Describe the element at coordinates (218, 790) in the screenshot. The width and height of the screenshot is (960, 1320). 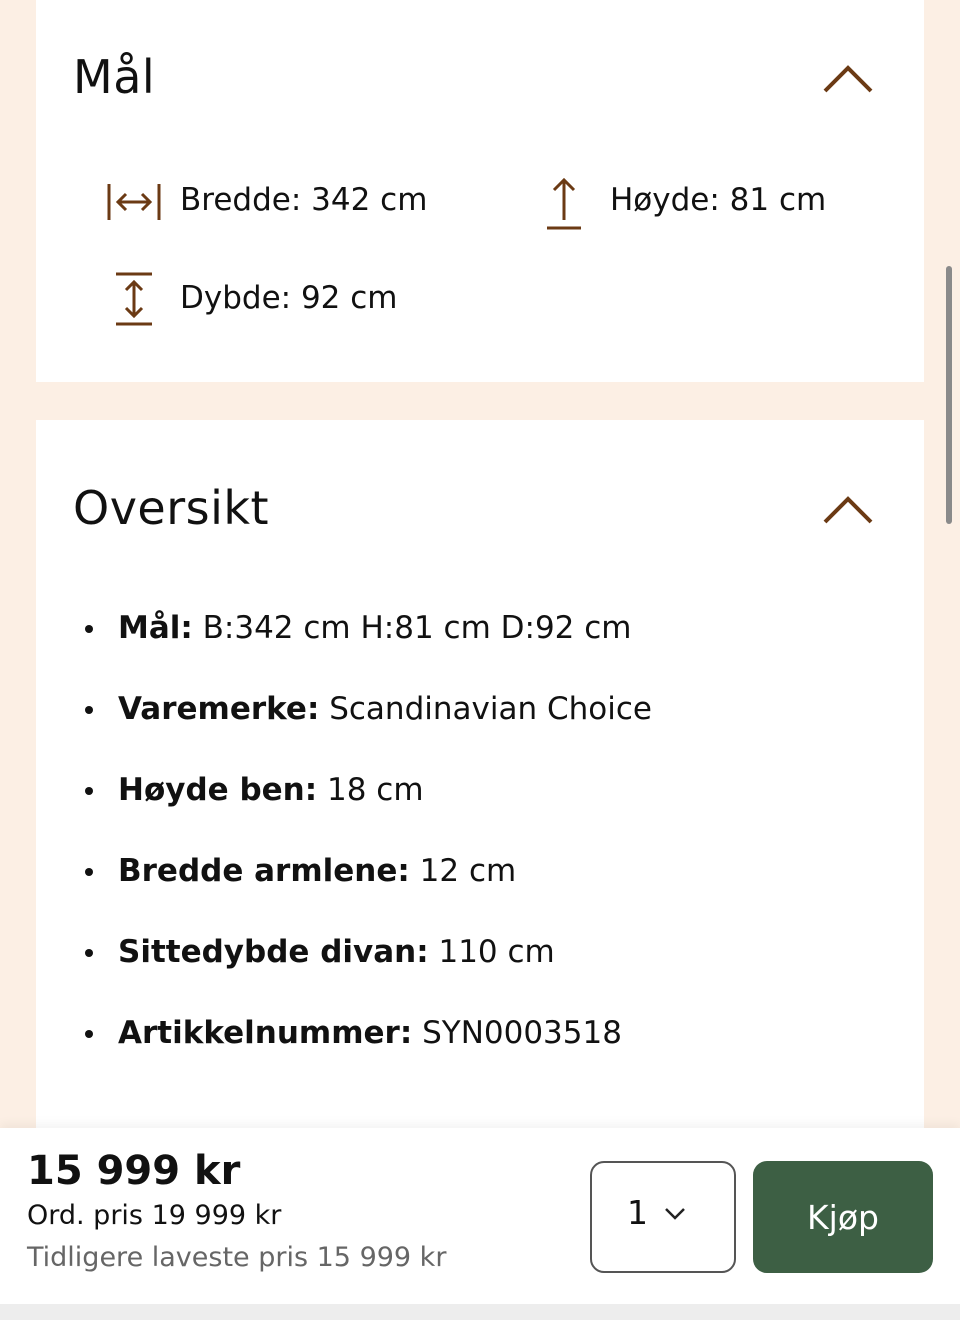
I see `spec-key: Høyde ben:` at that location.